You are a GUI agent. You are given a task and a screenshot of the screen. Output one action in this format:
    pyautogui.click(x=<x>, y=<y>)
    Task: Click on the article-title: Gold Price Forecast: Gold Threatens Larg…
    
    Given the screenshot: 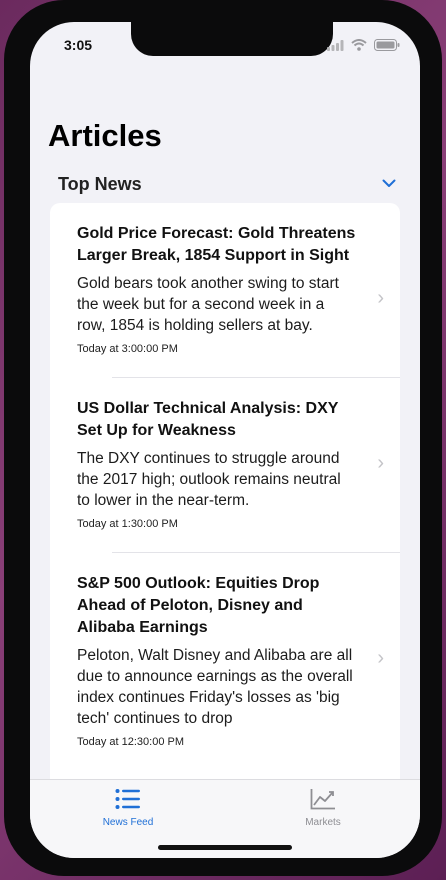 What is the action you would take?
    pyautogui.click(x=216, y=244)
    